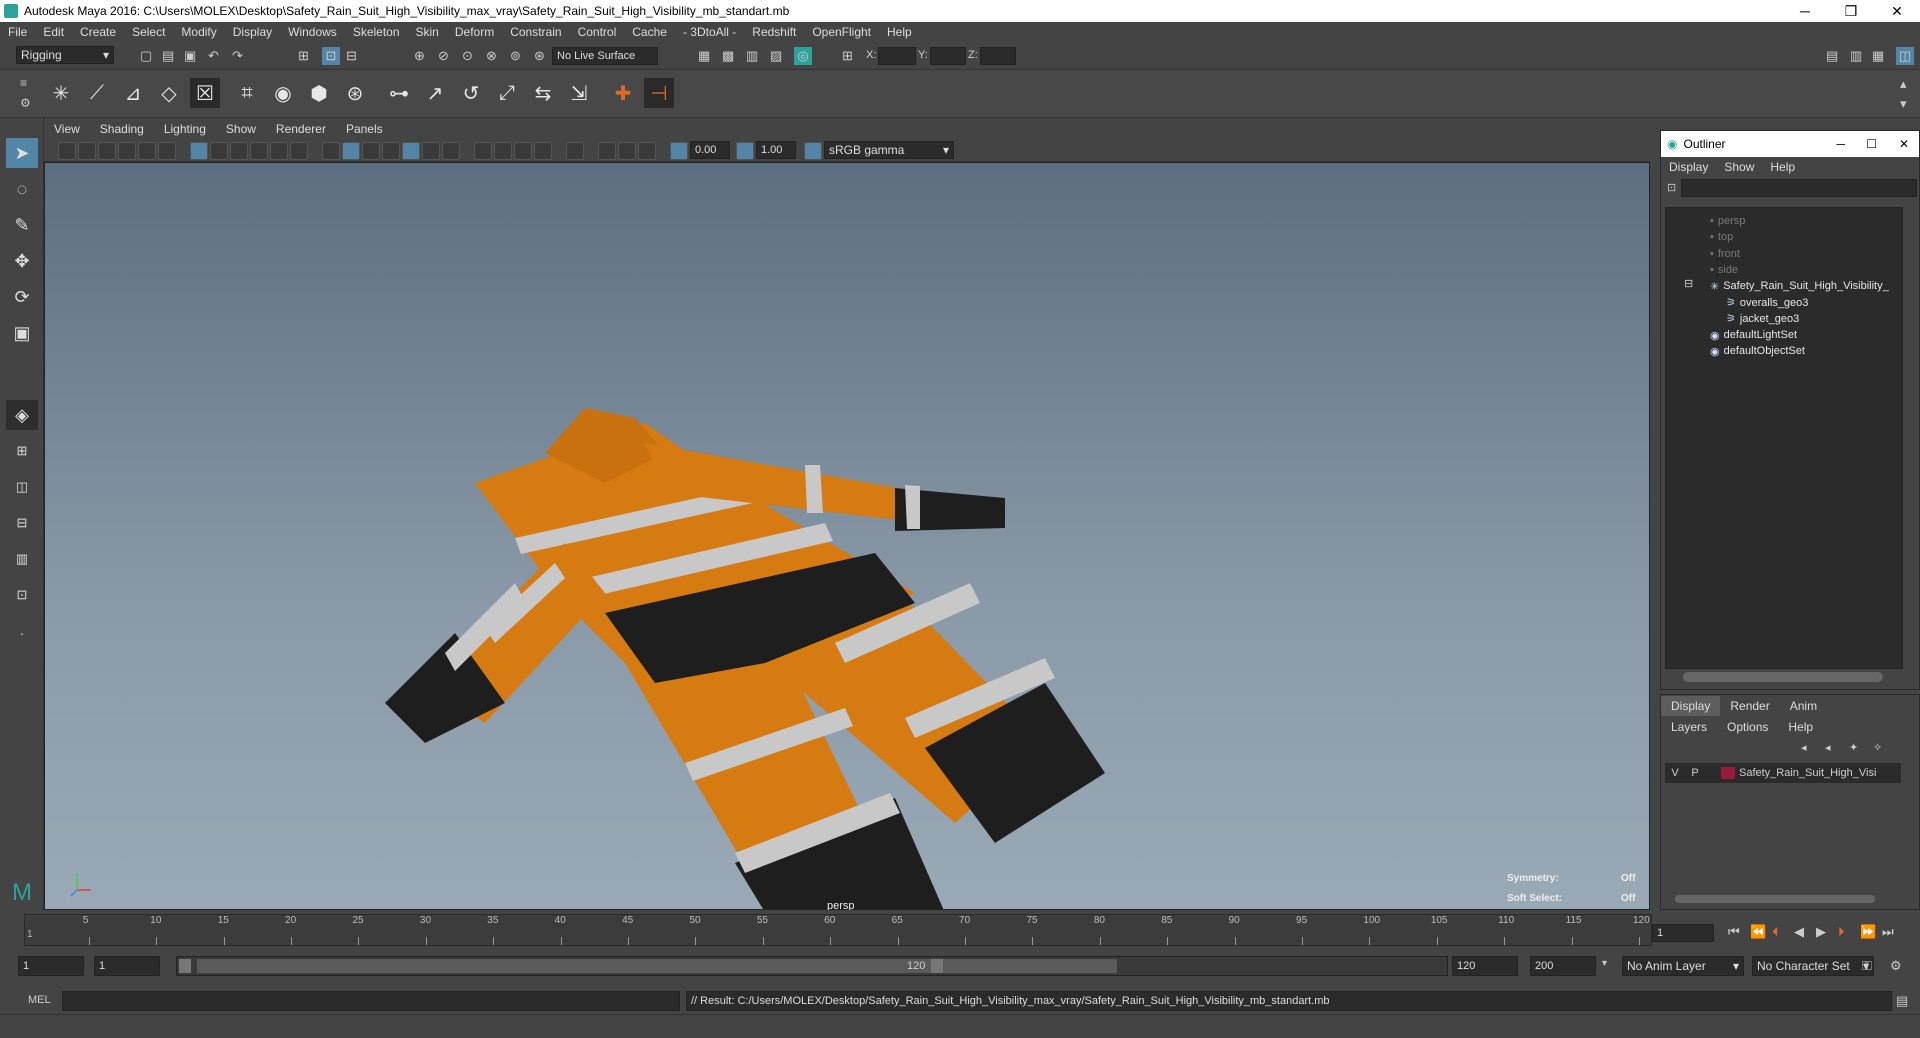 The width and height of the screenshot is (1920, 1038). Describe the element at coordinates (1840, 144) in the screenshot. I see `minimize-icon: ─` at that location.